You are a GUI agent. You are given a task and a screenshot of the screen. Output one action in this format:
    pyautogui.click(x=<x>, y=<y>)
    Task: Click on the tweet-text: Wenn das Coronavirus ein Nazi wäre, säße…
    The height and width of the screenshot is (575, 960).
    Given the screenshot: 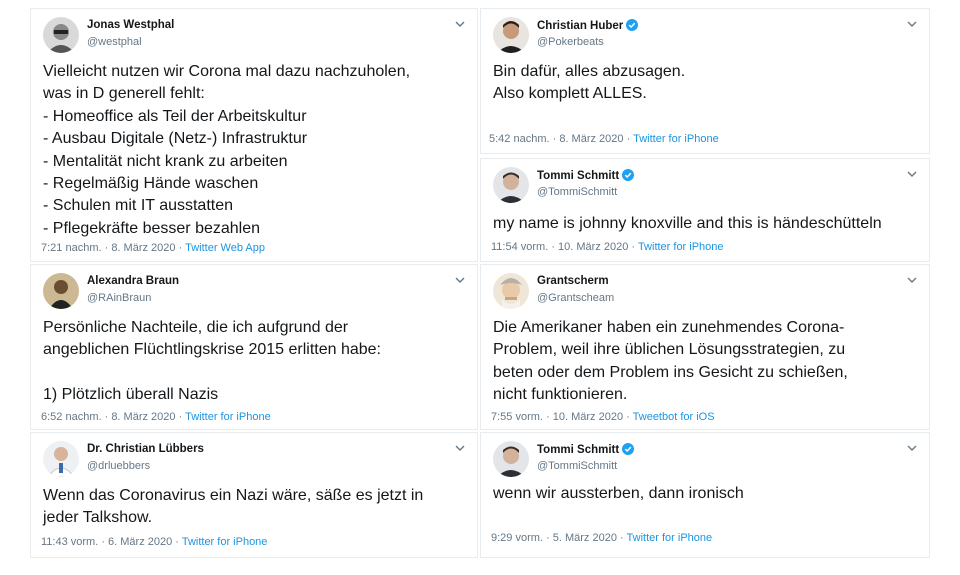 What is the action you would take?
    pyautogui.click(x=233, y=507)
    